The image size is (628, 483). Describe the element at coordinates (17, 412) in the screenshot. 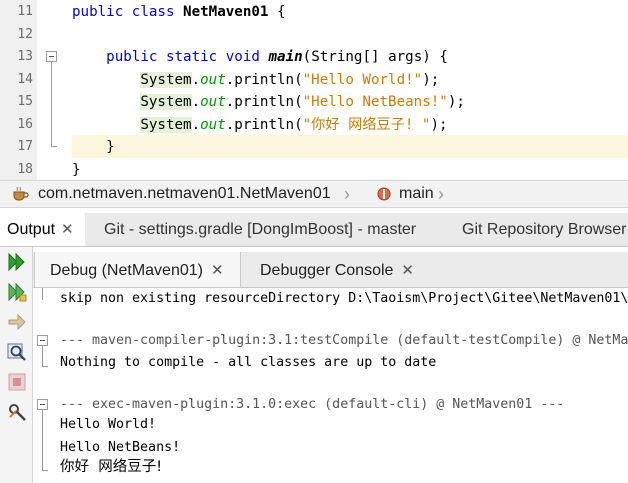

I see `tools-icon` at that location.